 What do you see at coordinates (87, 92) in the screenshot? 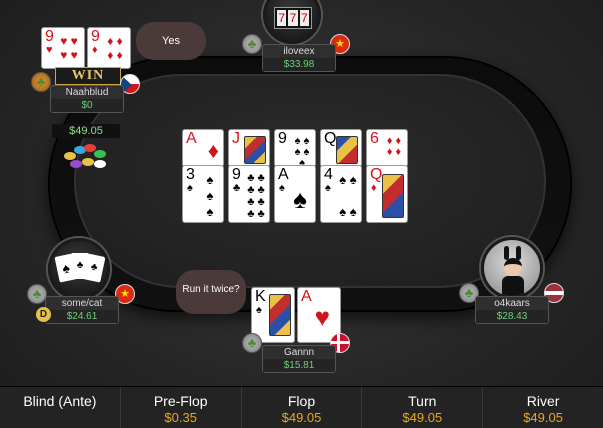
I see `player-name: Naahblud` at bounding box center [87, 92].